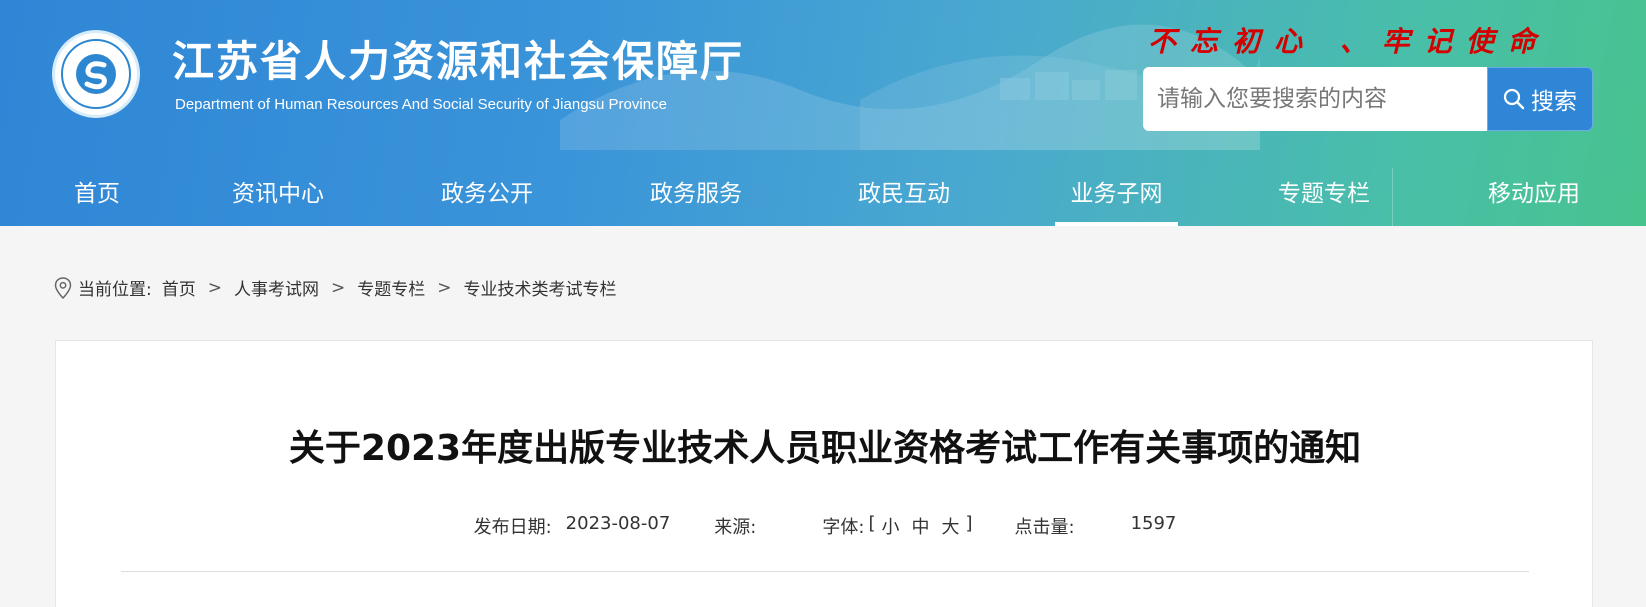 Image resolution: width=1646 pixels, height=607 pixels. What do you see at coordinates (278, 197) in the screenshot?
I see `nav-item-news-center: 资讯中心` at bounding box center [278, 197].